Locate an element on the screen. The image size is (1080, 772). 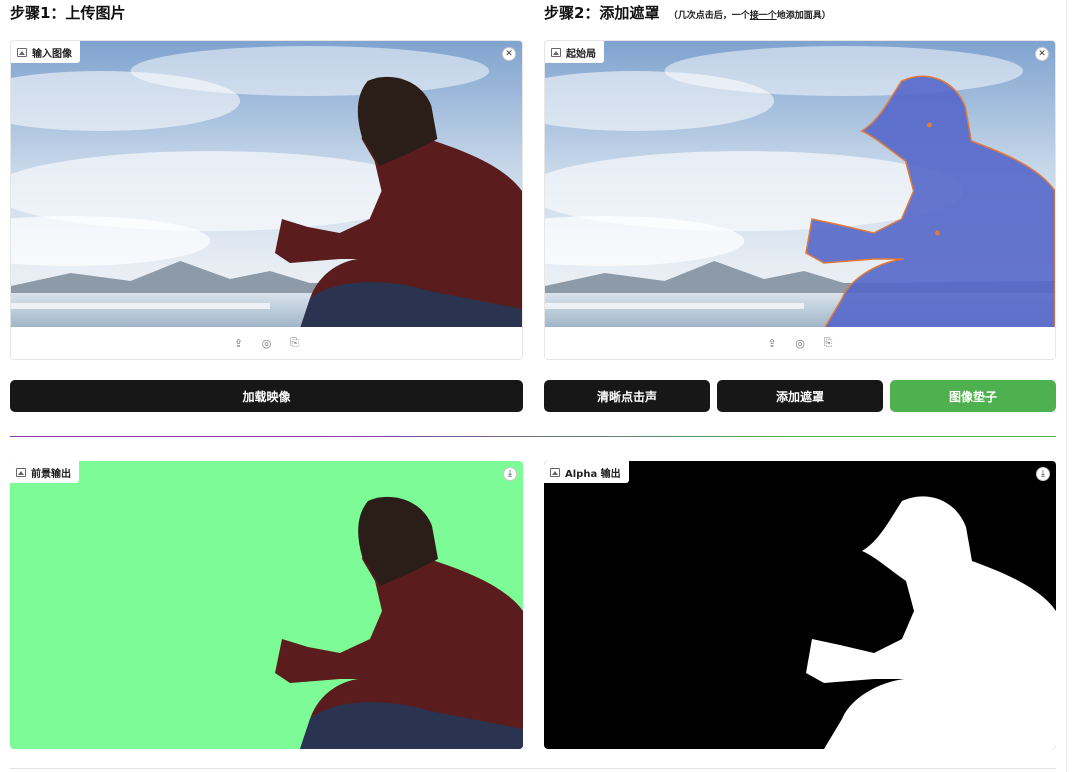
start-toolbar: ⇪ ◎ ⎘ is located at coordinates (800, 343).